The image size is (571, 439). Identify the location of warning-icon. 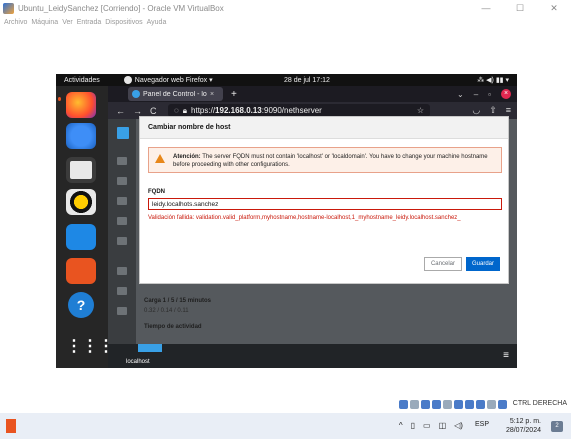
(160, 158).